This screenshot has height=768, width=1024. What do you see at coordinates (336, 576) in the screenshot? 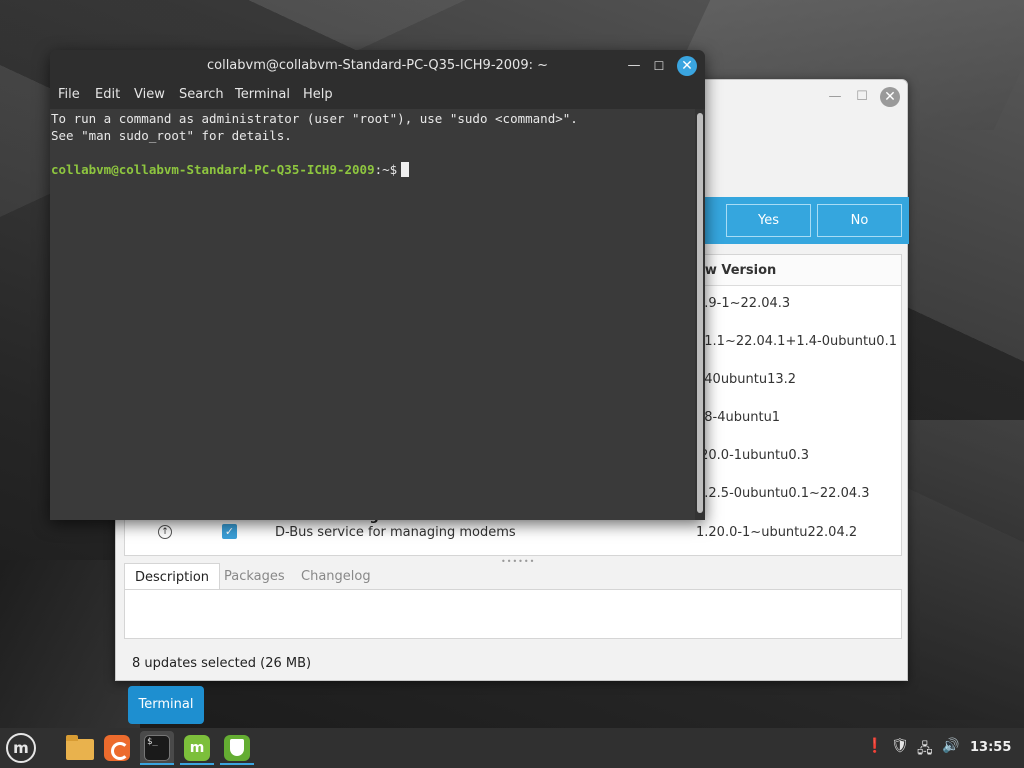
I see `tab-changelog: Changelog` at bounding box center [336, 576].